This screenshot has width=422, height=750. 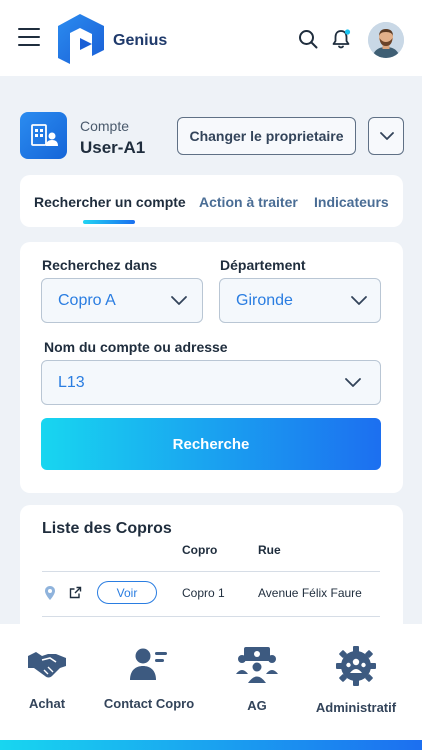 I want to click on tab-search-account: Rechercher un compte, so click(x=110, y=202).